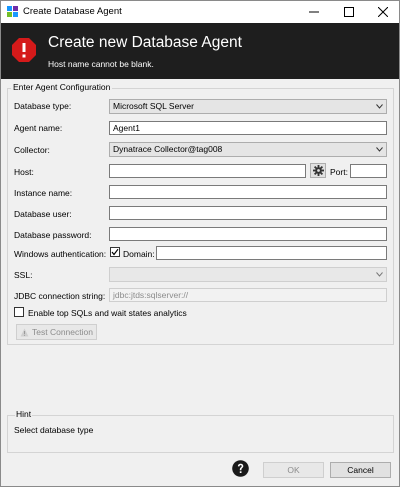 This screenshot has width=400, height=487. I want to click on cancel-button: Cancel, so click(360, 470).